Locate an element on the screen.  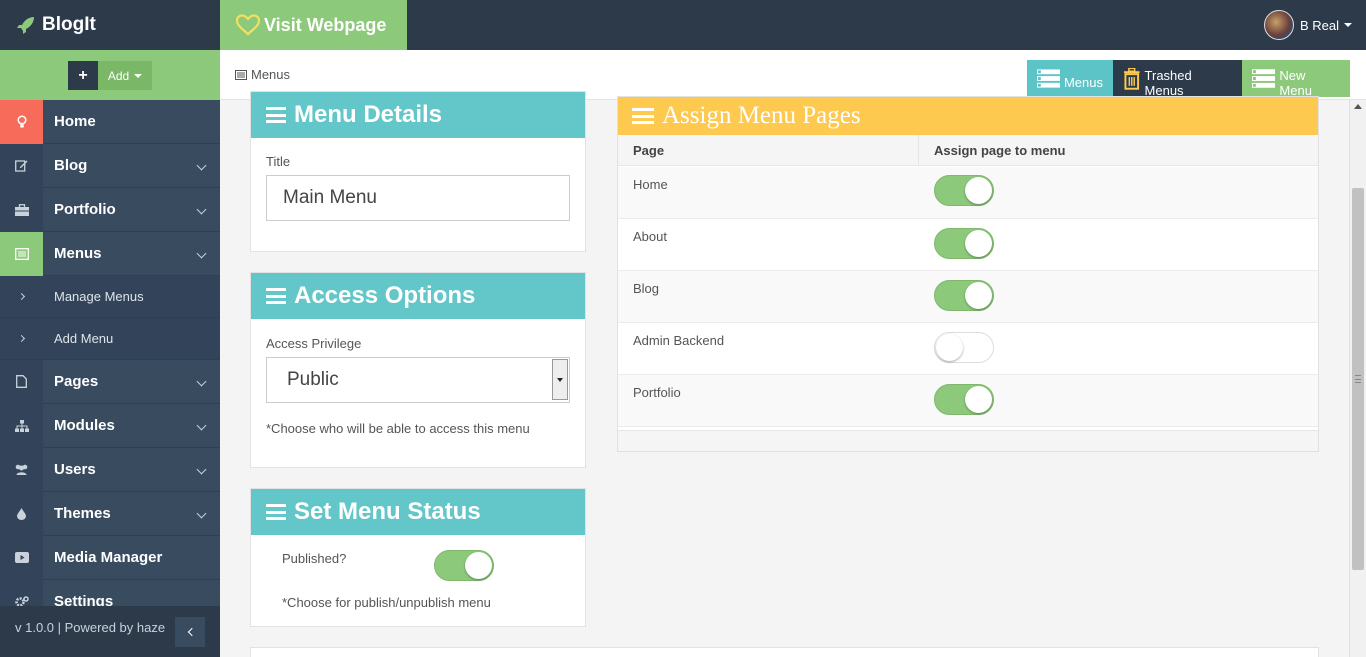
users-icon is located at coordinates (21, 469).